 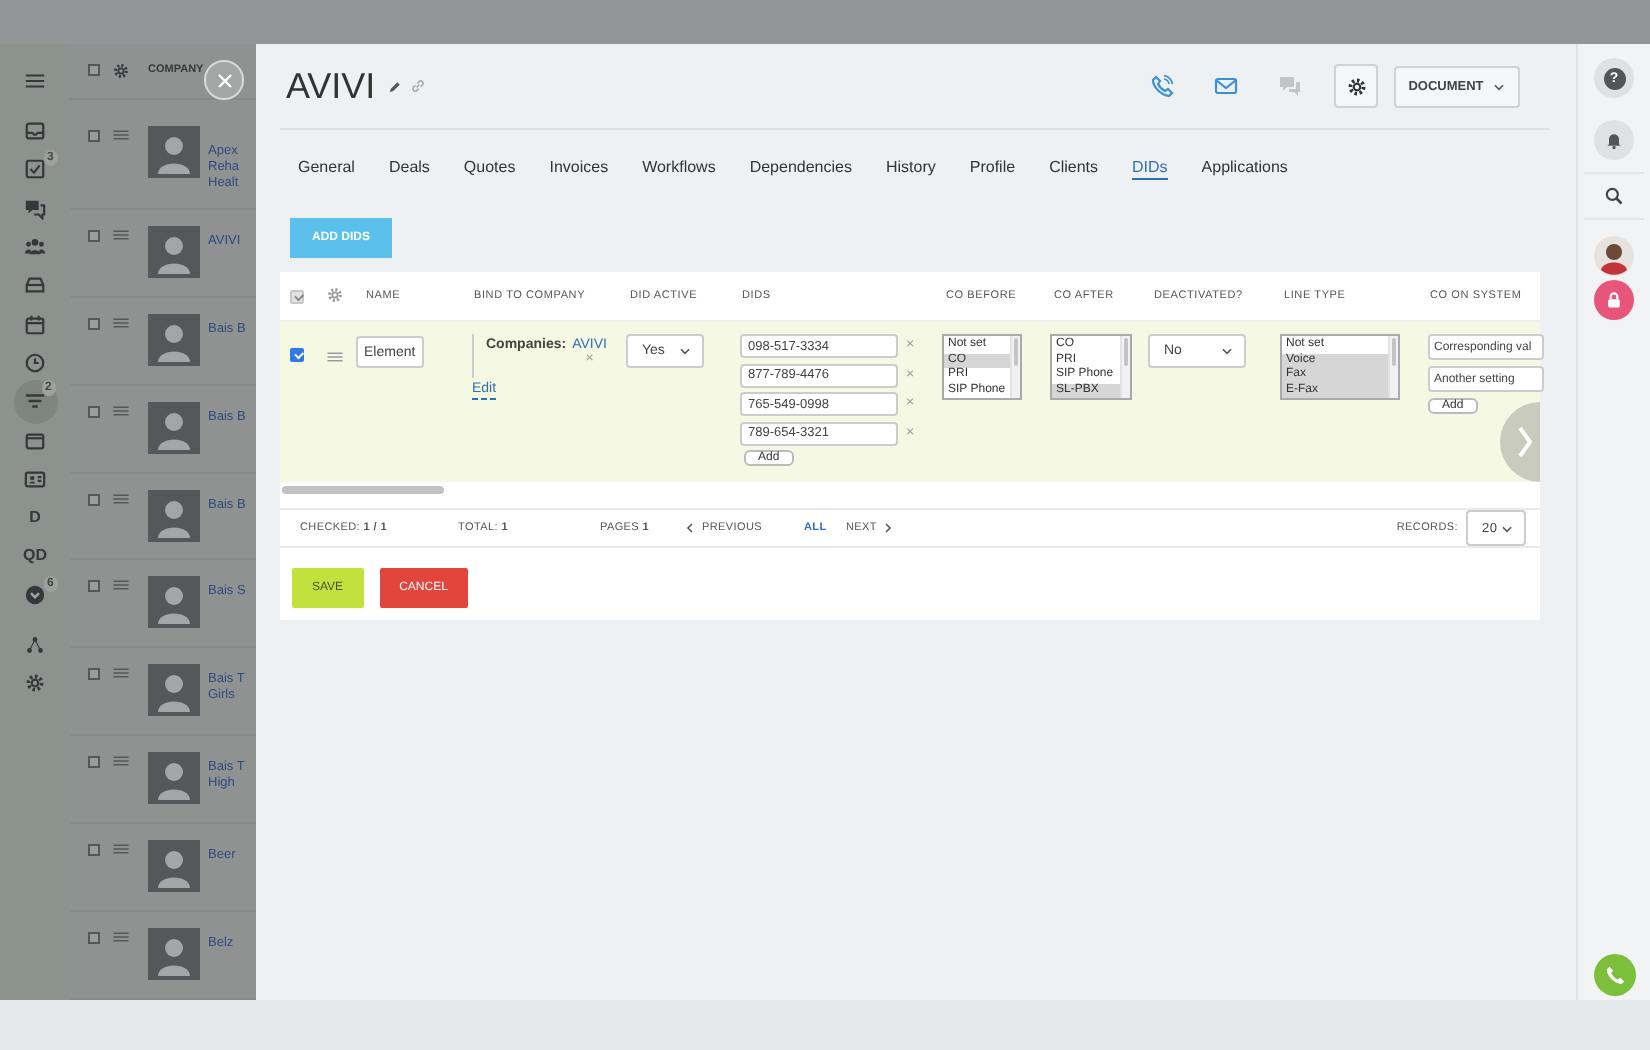 What do you see at coordinates (35, 285) in the screenshot?
I see `tray-icon` at bounding box center [35, 285].